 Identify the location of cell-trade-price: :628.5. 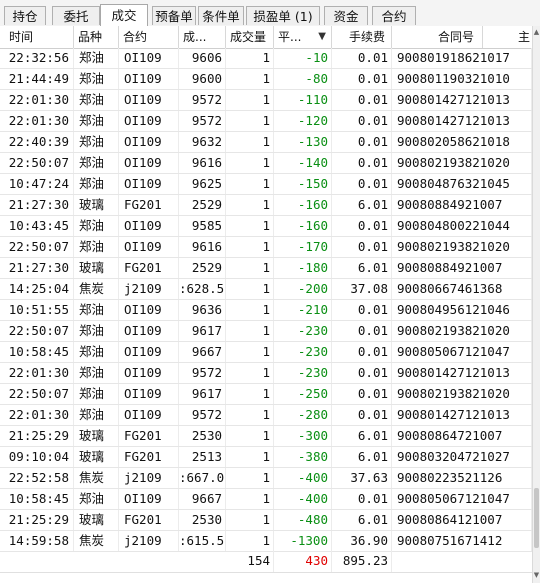
(202, 289).